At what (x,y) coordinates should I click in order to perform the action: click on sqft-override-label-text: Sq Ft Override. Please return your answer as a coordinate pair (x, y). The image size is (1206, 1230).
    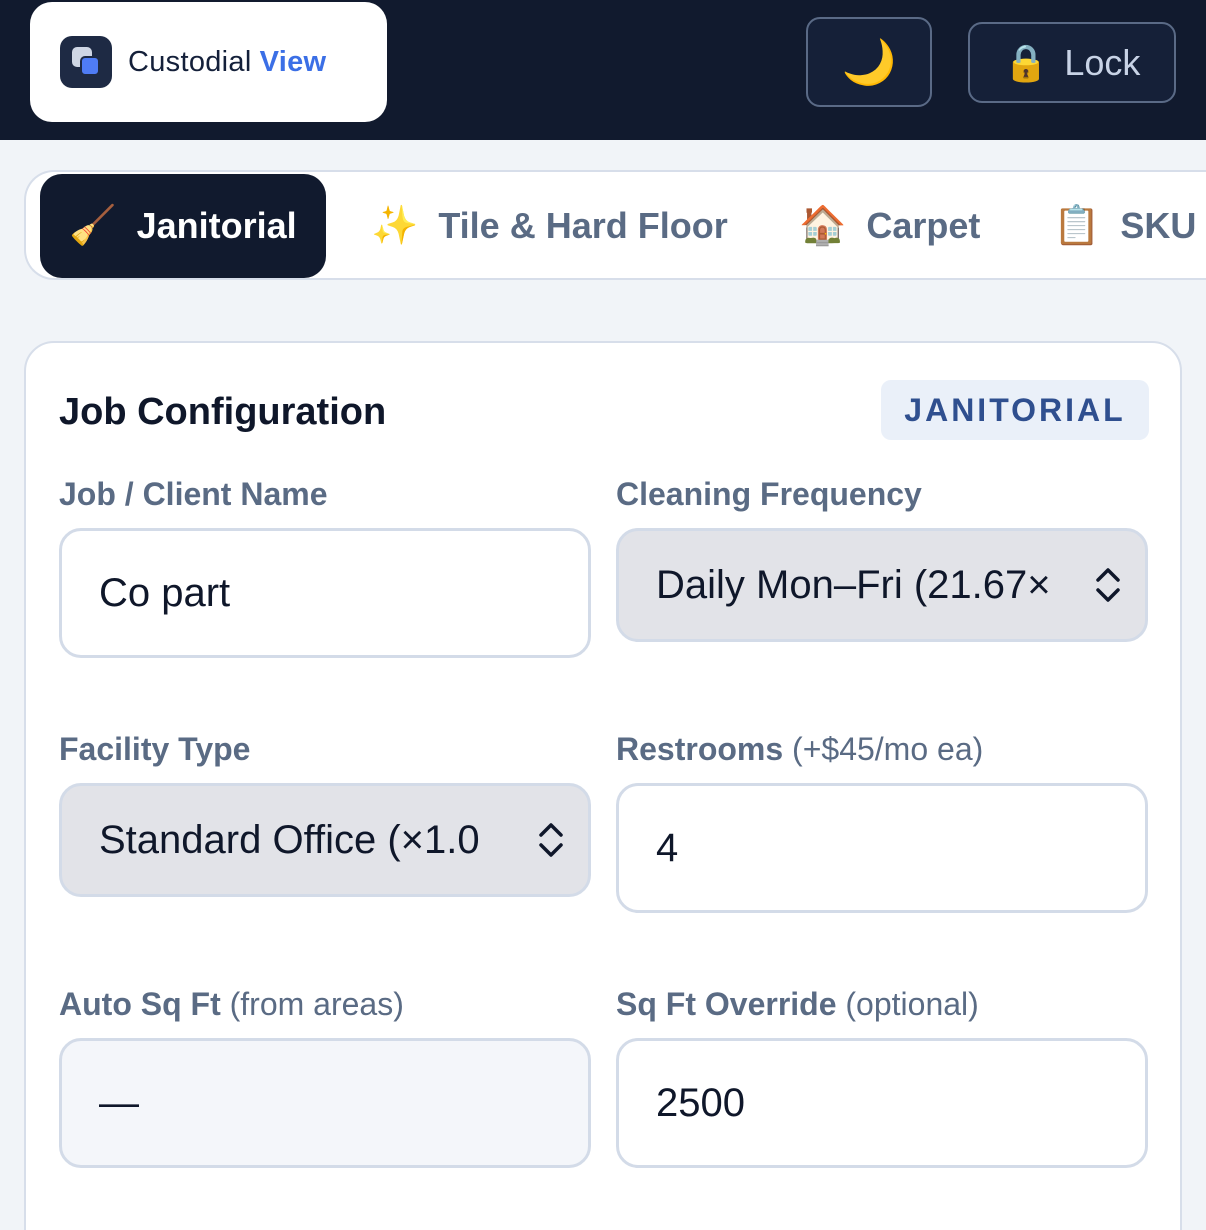
    Looking at the image, I should click on (726, 1004).